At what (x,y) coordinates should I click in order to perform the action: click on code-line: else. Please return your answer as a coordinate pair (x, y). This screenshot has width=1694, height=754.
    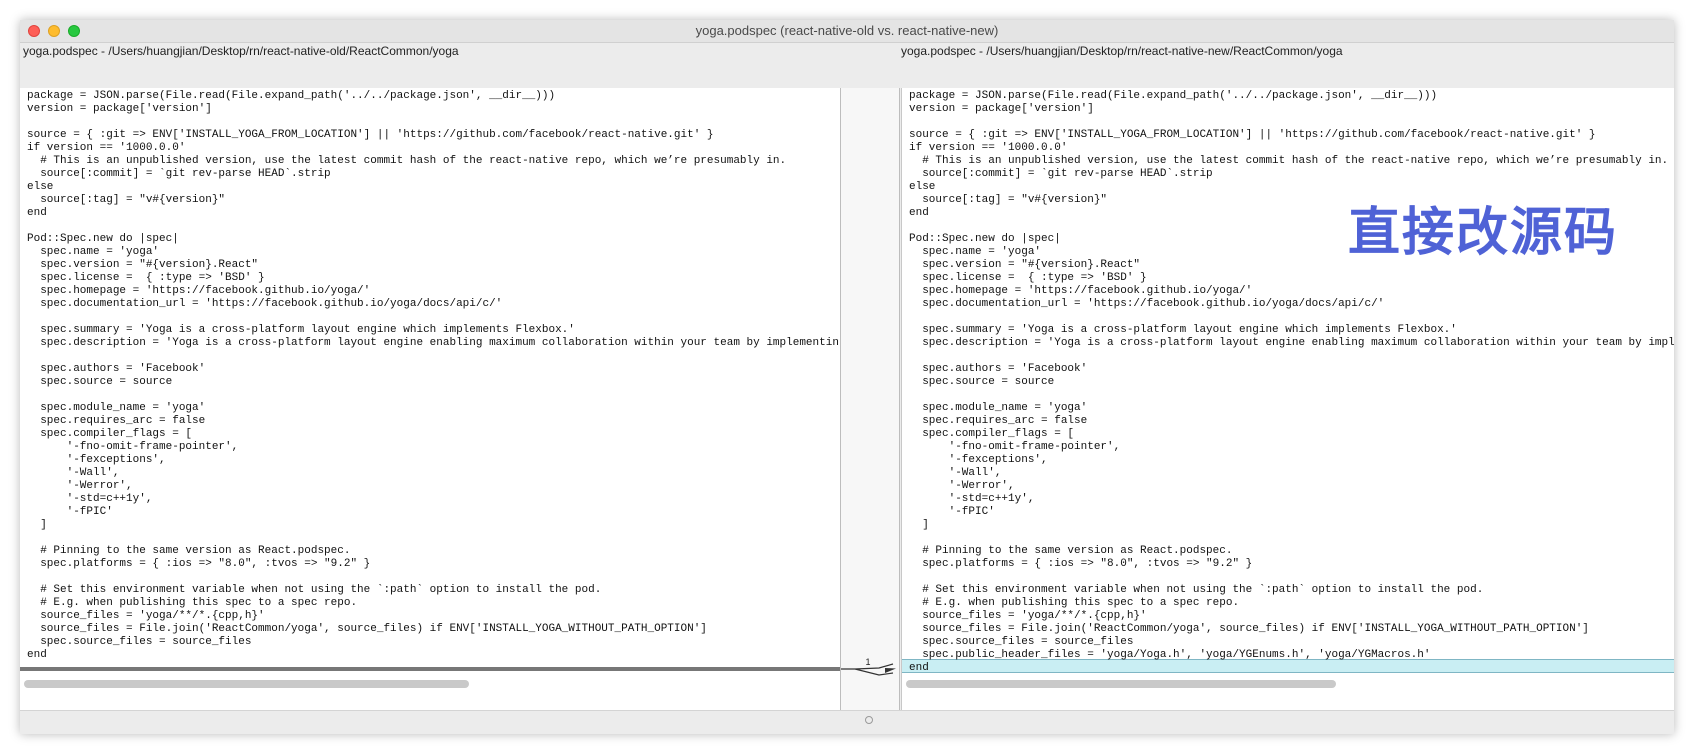
    Looking at the image, I should click on (40, 187).